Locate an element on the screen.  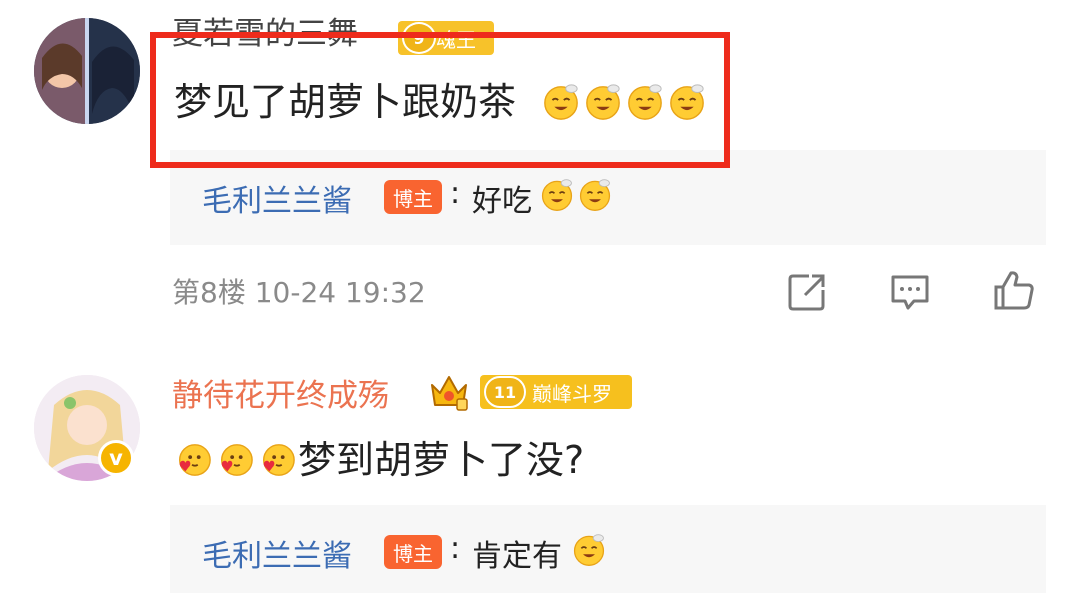
share-icon is located at coordinates (807, 292).